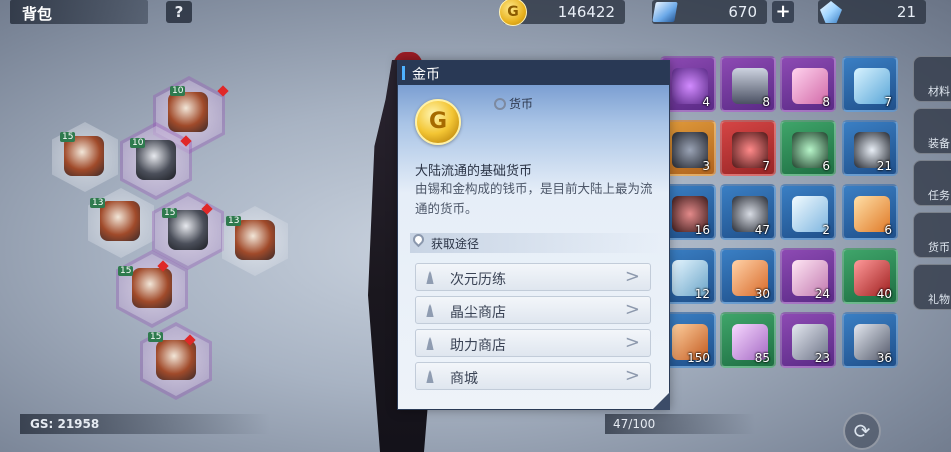 This screenshot has height=452, width=951. I want to click on inventory-capacity: 47/100, so click(680, 424).